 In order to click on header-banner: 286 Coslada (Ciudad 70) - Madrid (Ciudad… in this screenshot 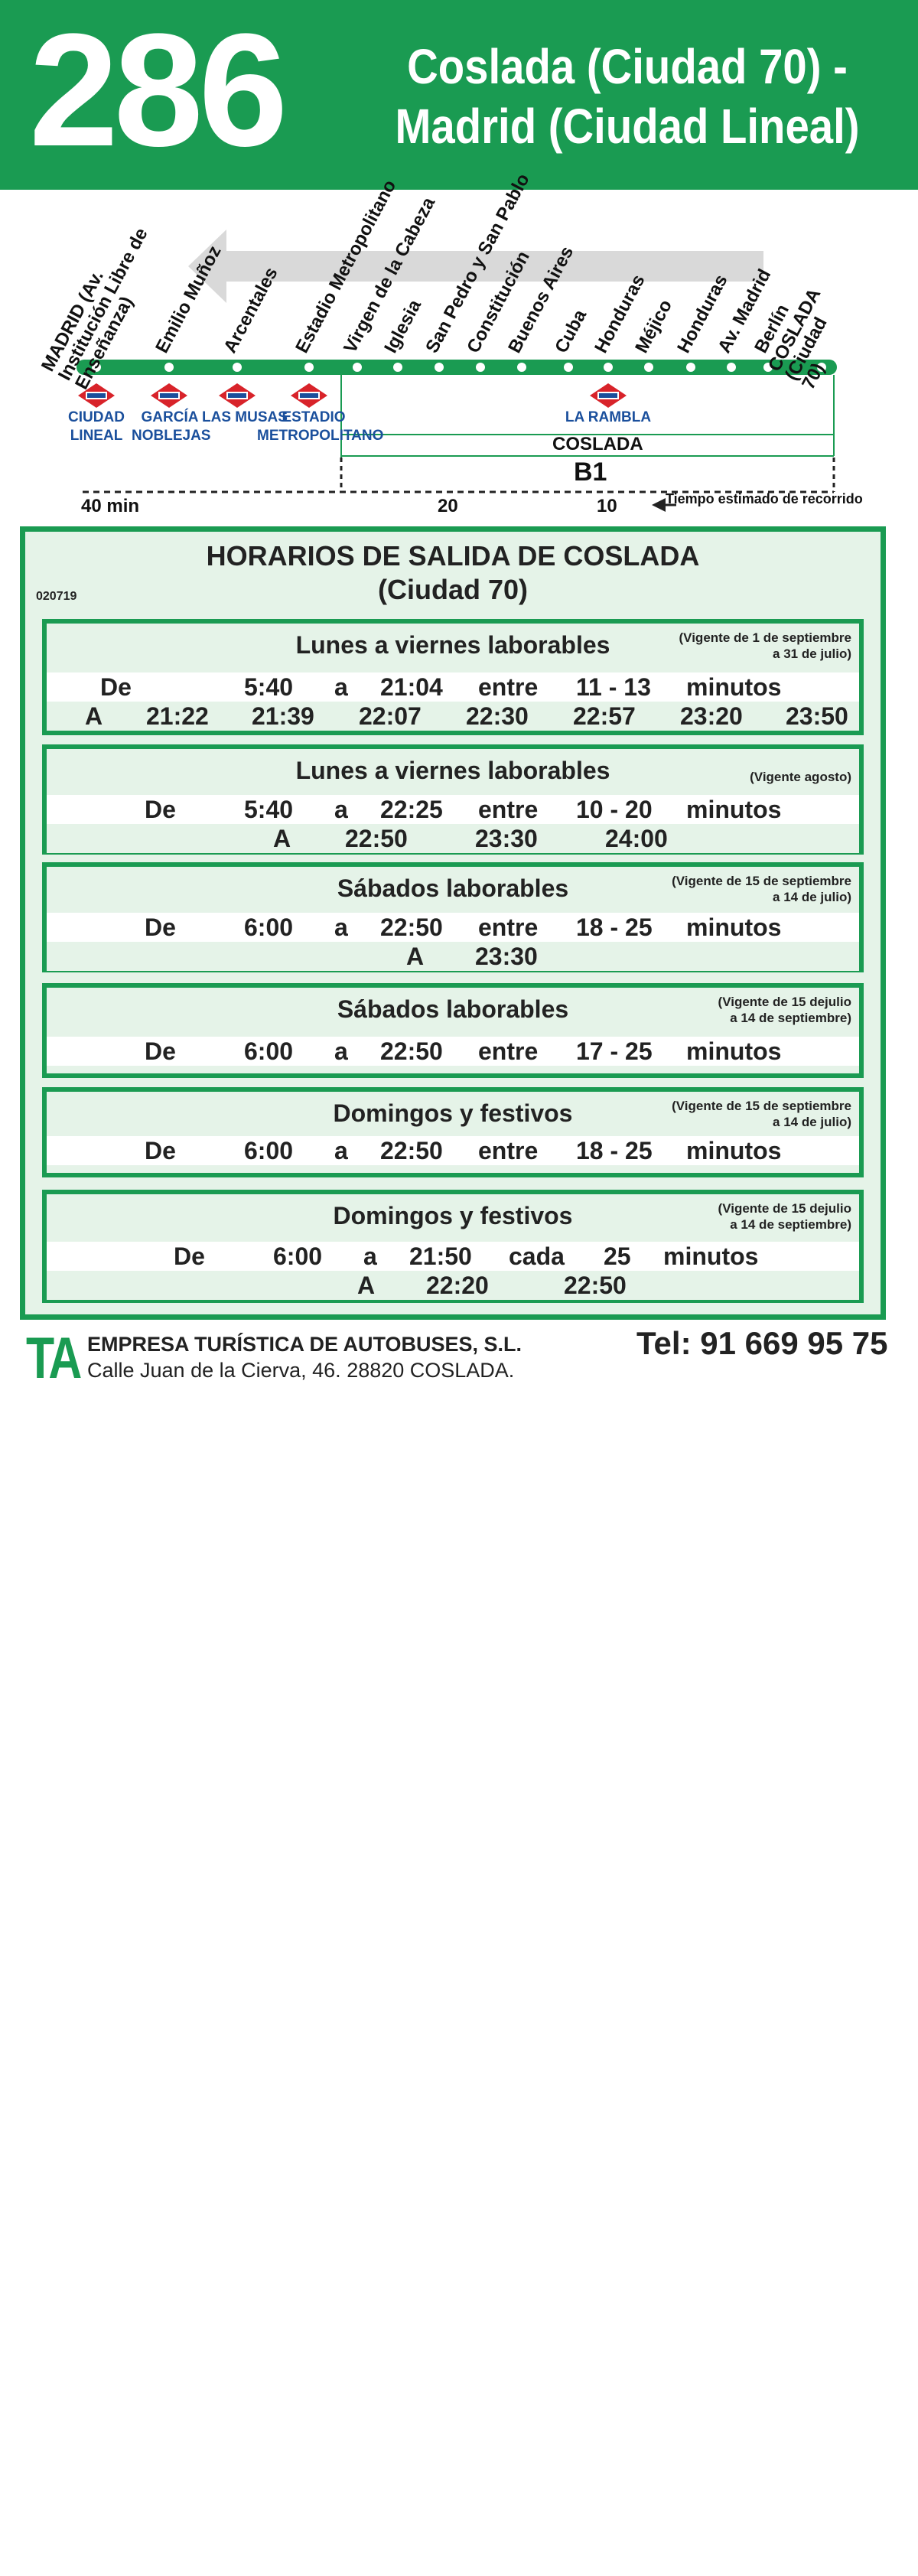, I will do `click(459, 95)`.